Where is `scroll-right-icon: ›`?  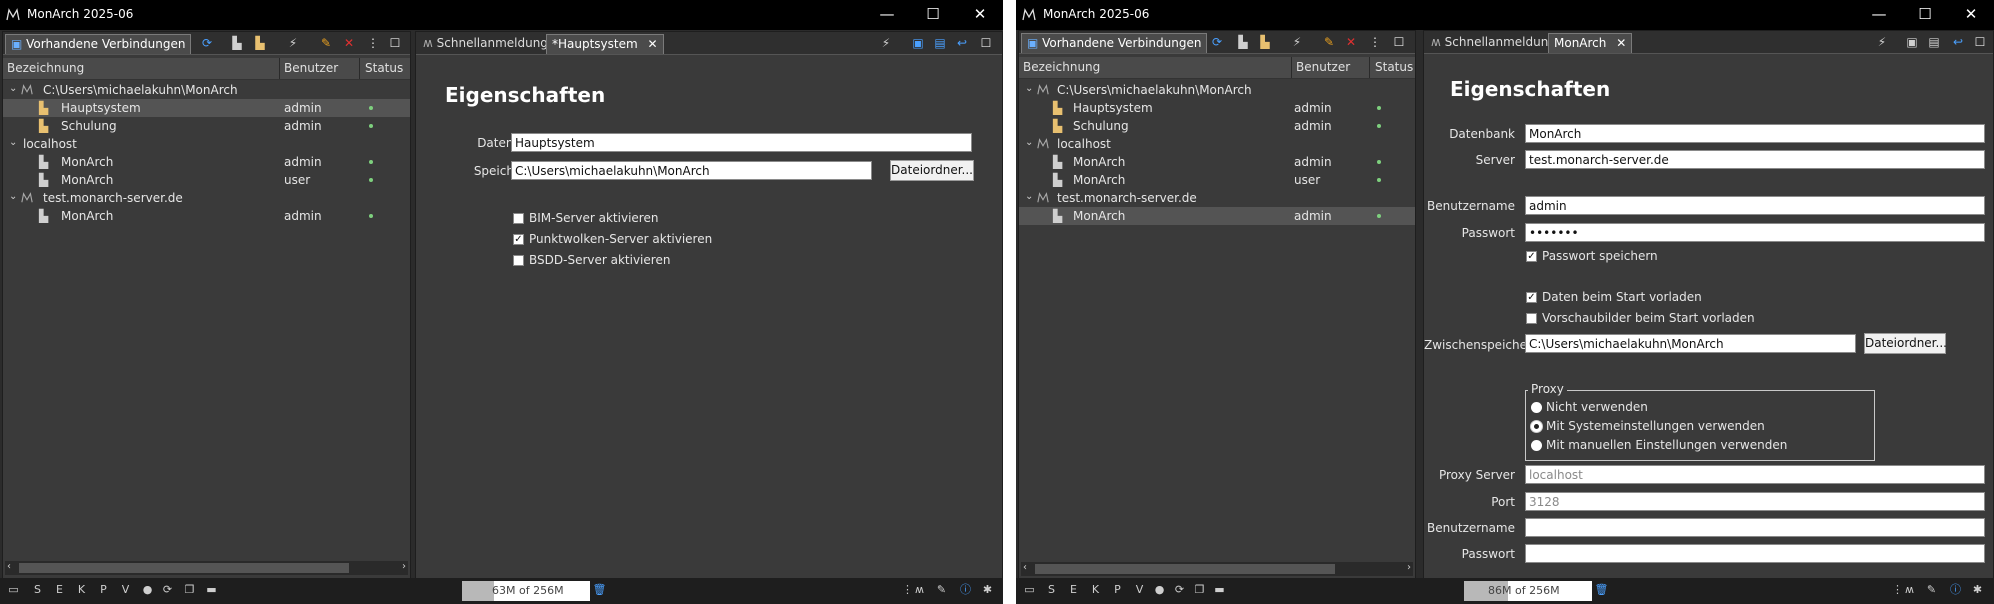
scroll-right-icon: › is located at coordinates (1409, 567).